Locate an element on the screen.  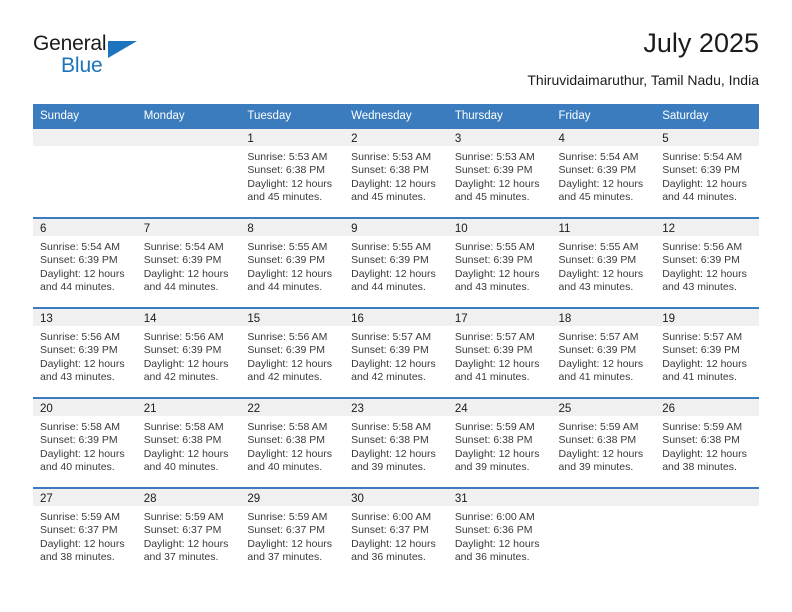
page-subtitle-location: Thiruvidaimaruthur, Tamil Nadu, India is located at coordinates (643, 80).